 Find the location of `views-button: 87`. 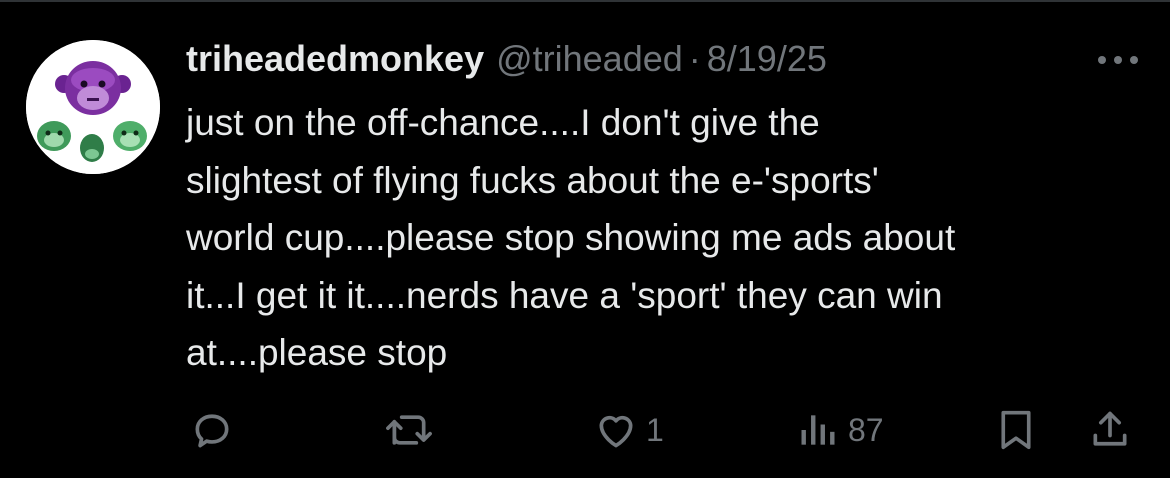

views-button: 87 is located at coordinates (840, 430).